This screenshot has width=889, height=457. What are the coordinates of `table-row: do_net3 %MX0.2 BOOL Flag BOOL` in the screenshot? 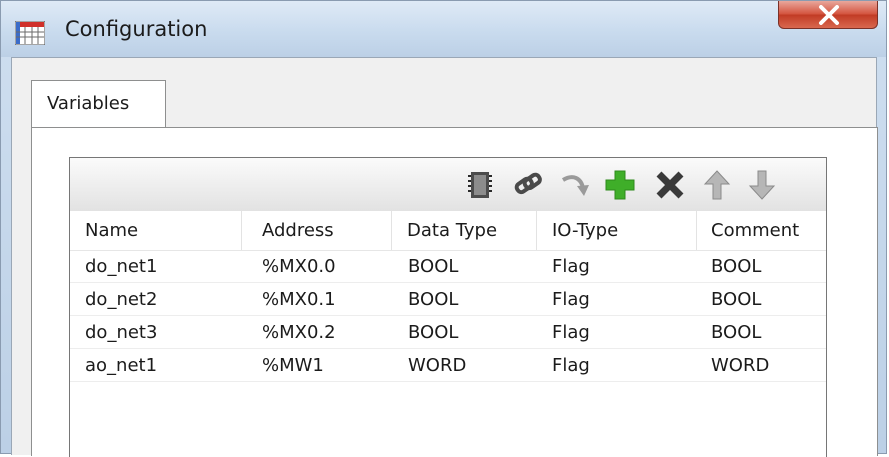 It's located at (448, 332).